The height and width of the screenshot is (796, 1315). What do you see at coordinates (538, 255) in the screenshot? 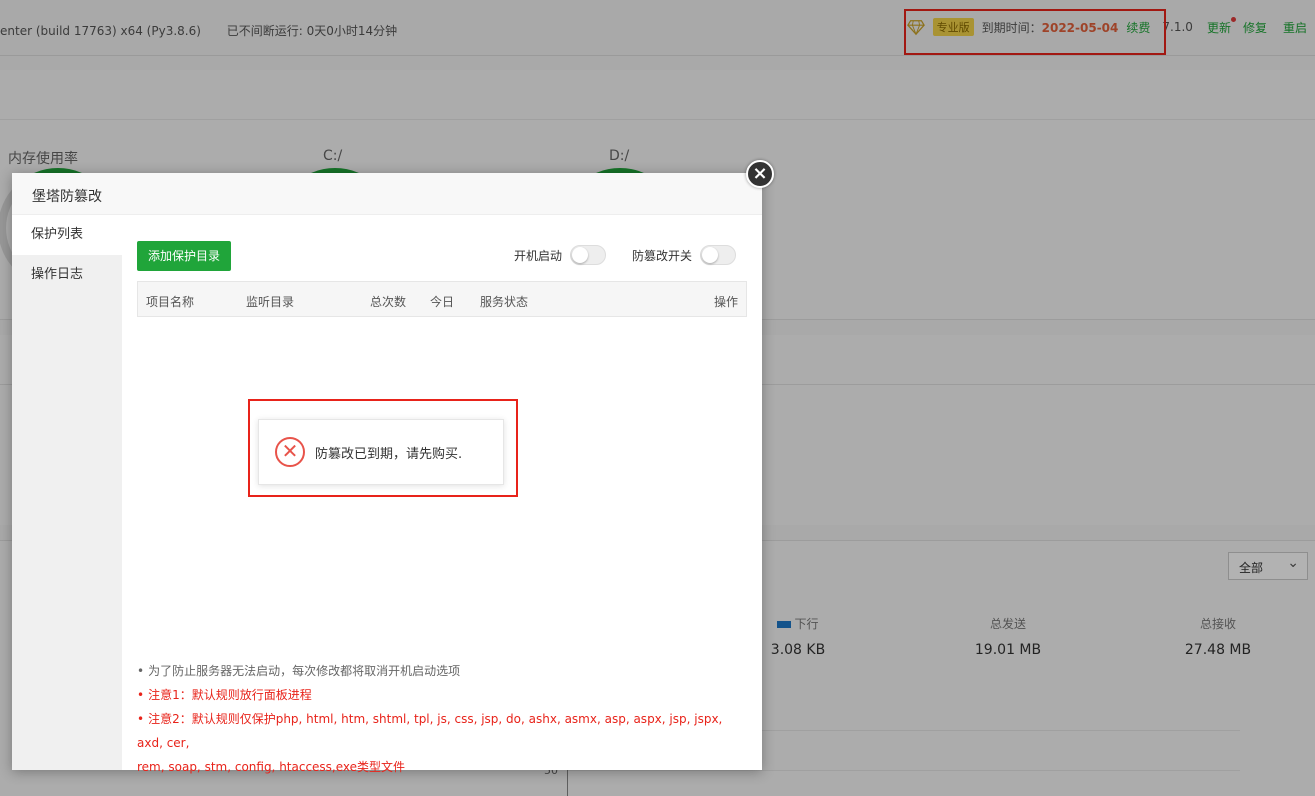
I see `boot-start-label: 开机启动` at bounding box center [538, 255].